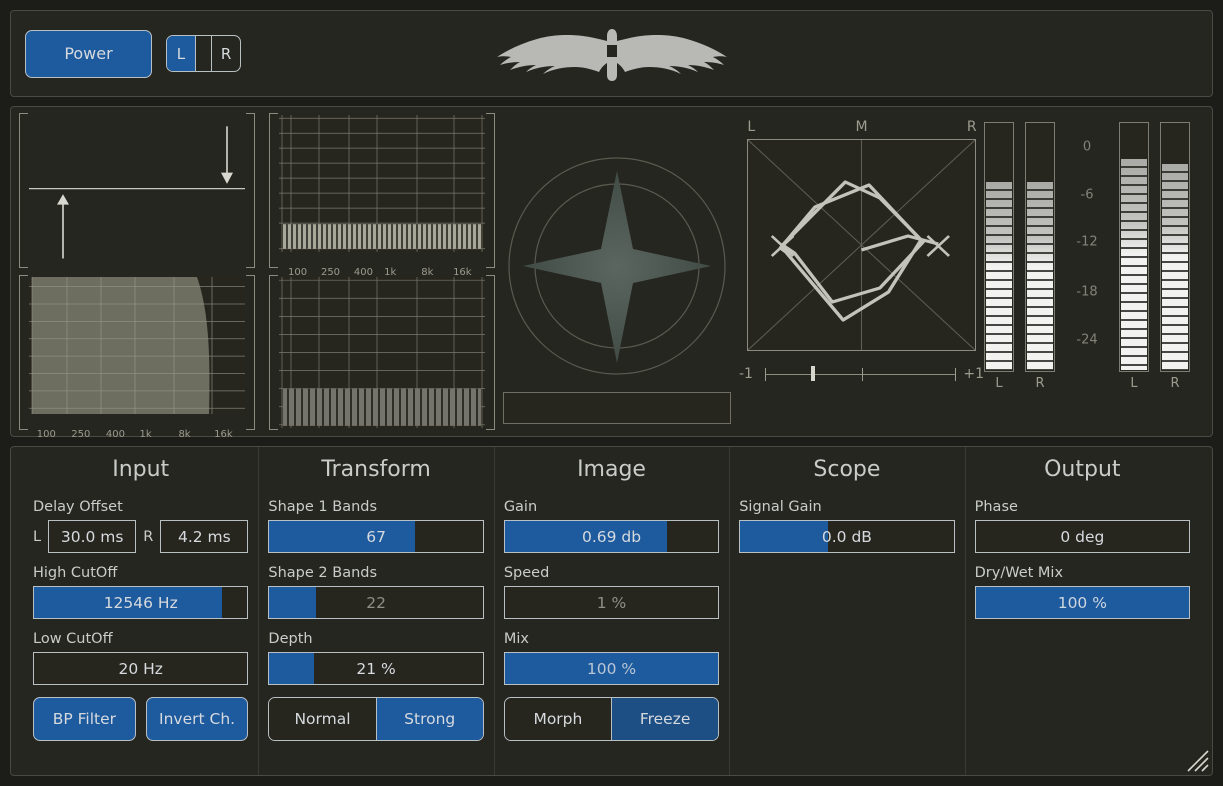  I want to click on image-mode-freeze: Freeze, so click(665, 719).